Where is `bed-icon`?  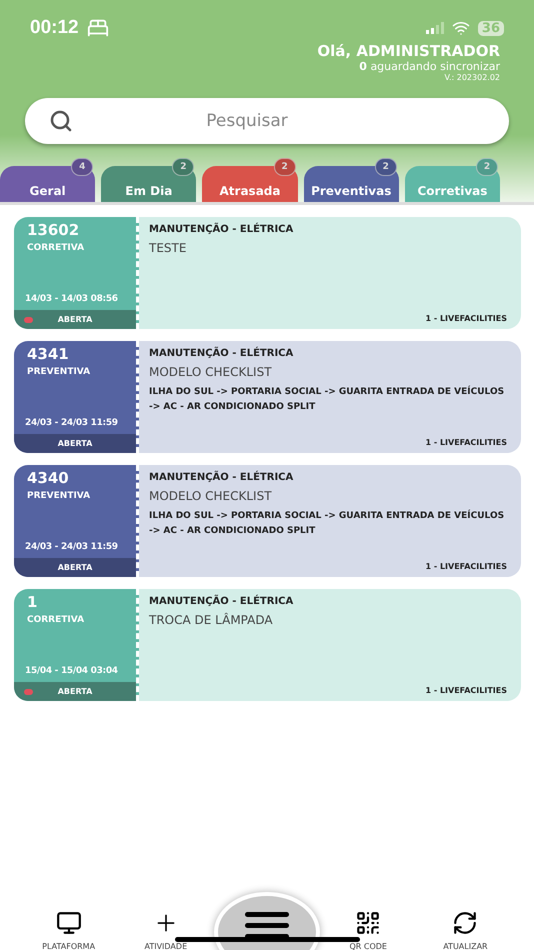 bed-icon is located at coordinates (97, 28).